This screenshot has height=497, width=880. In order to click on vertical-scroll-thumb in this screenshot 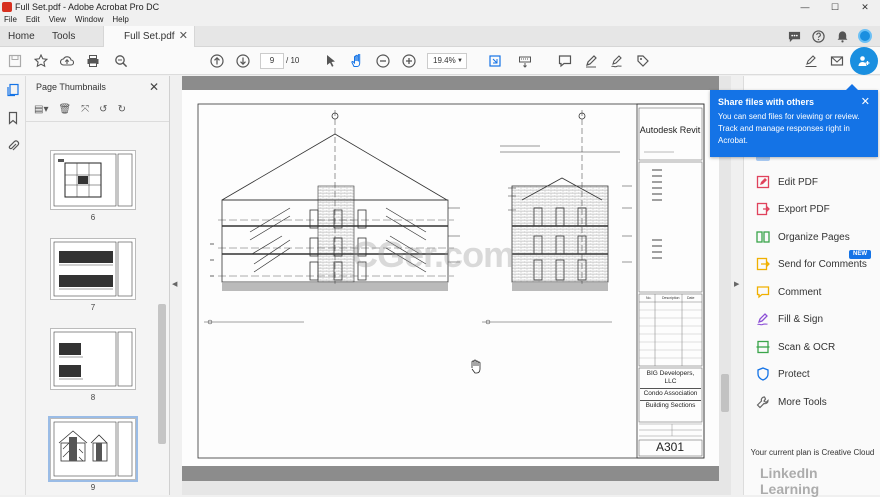, I will do `click(725, 393)`.